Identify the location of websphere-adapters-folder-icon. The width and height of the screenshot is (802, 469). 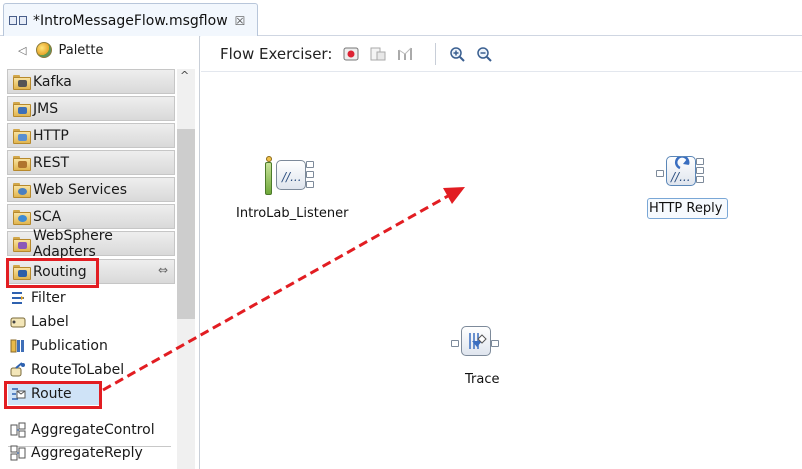
(22, 244).